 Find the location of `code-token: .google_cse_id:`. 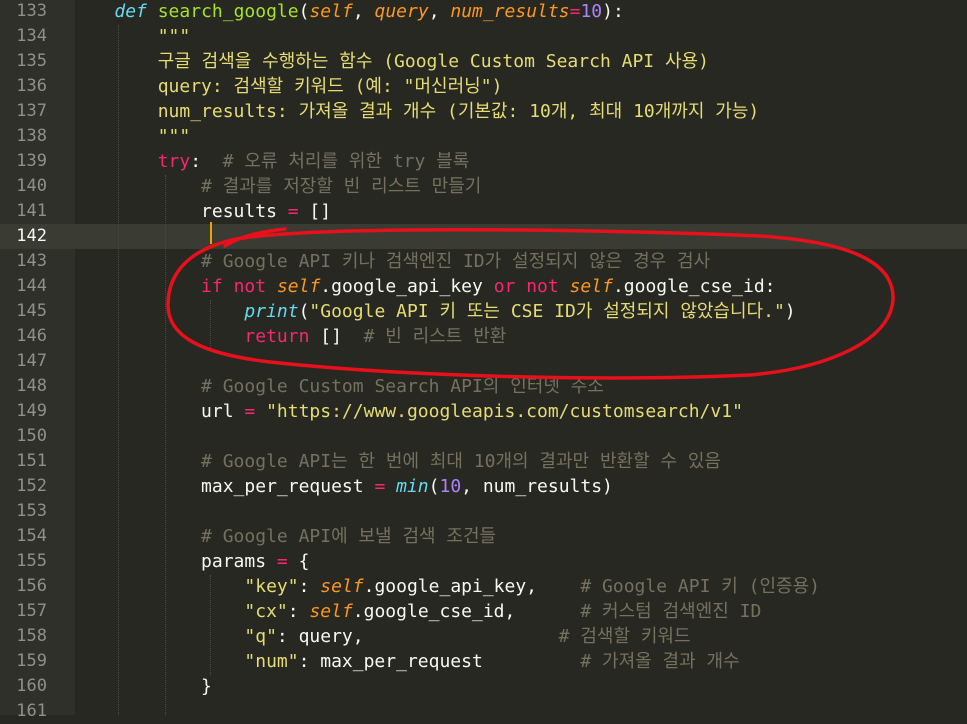

code-token: .google_cse_id: is located at coordinates (694, 286).